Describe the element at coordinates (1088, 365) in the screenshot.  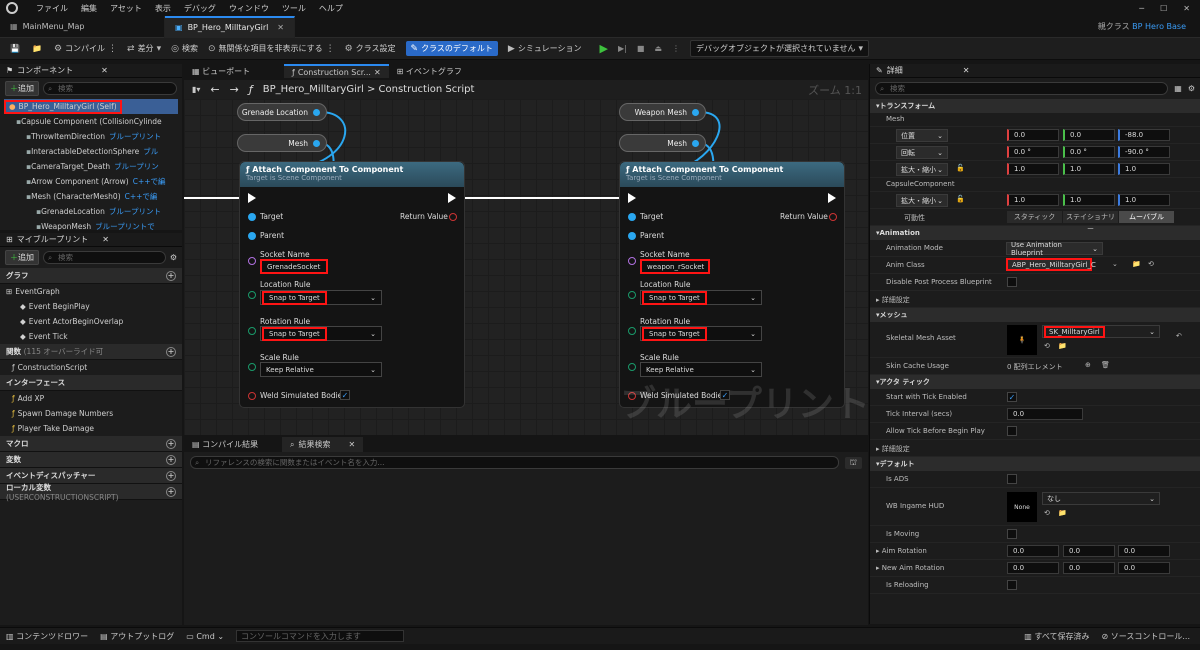
I see `add-element-icon: ⊕` at that location.